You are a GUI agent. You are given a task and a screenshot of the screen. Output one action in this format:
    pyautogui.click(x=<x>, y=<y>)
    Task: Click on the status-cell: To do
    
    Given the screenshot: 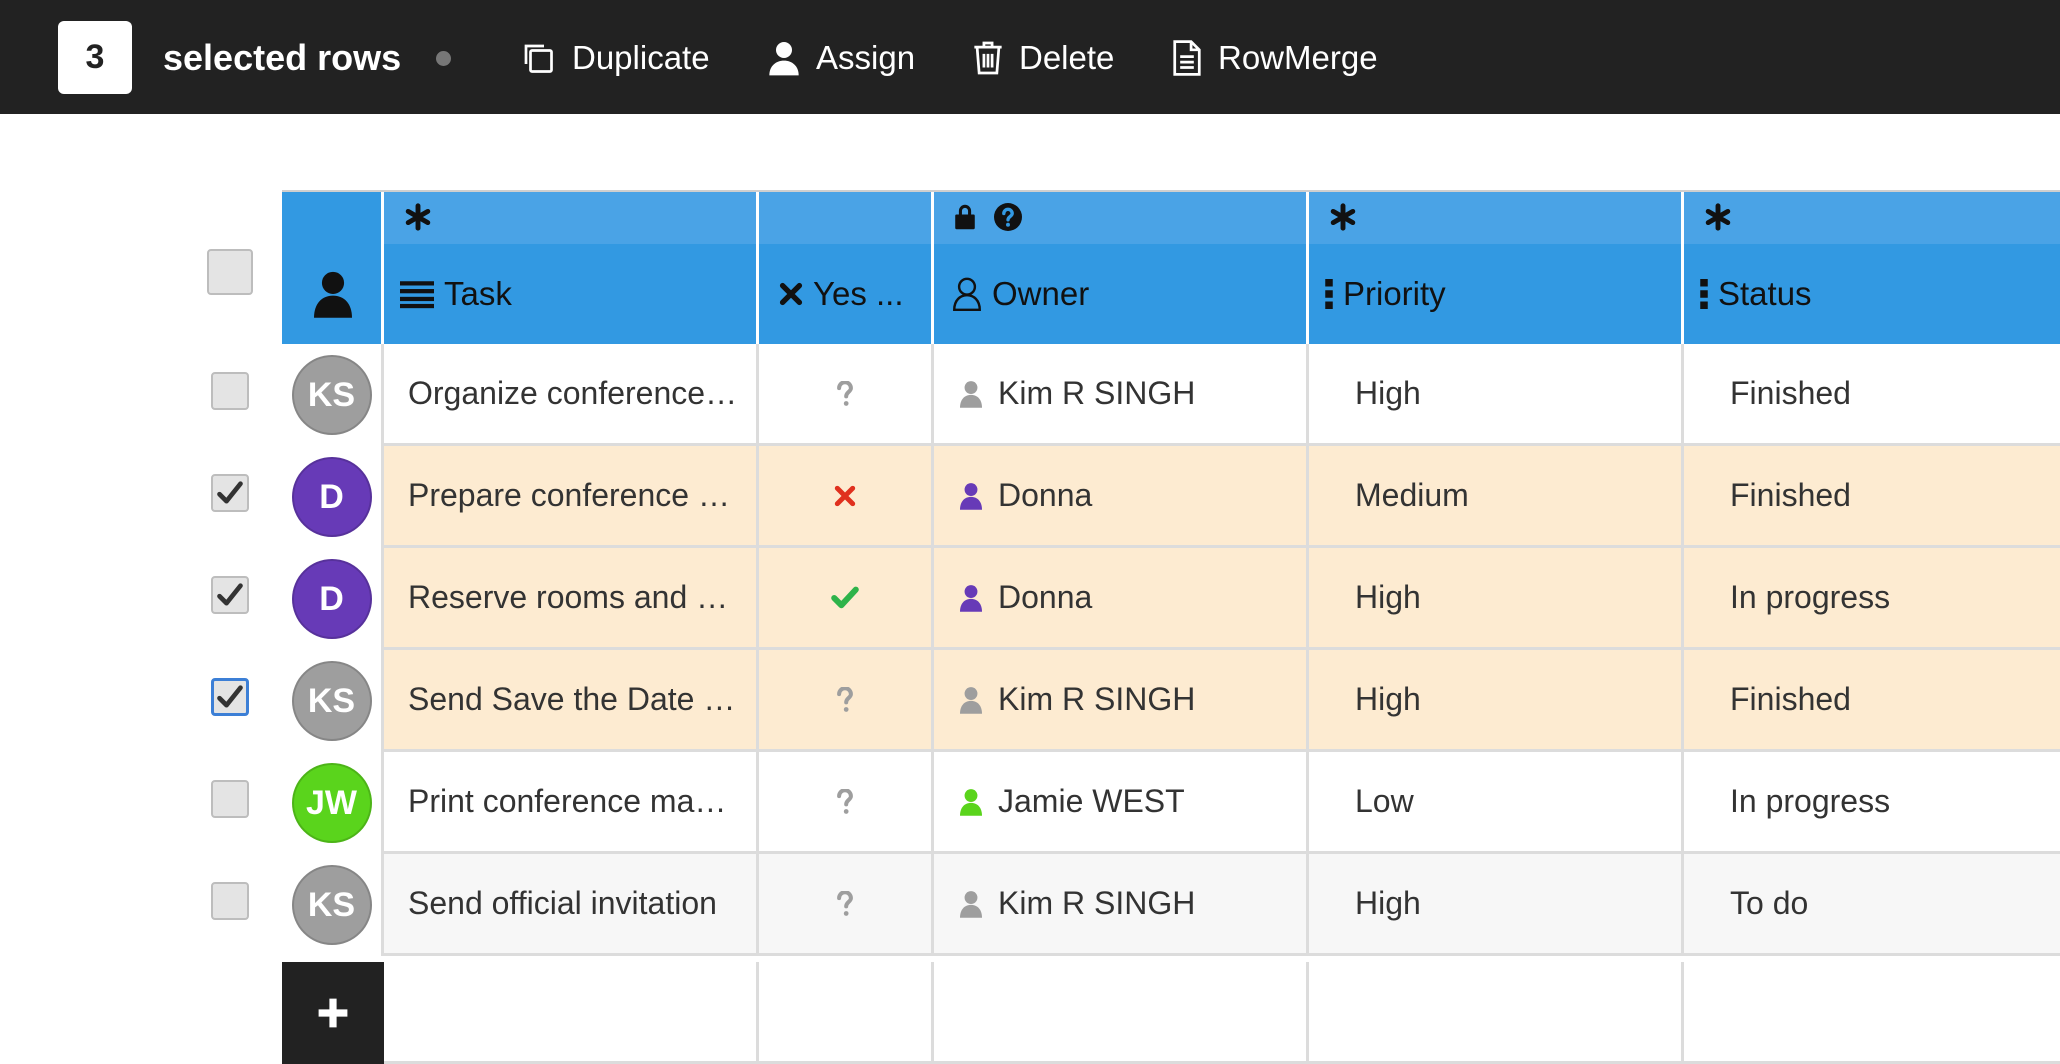 What is the action you would take?
    pyautogui.click(x=1872, y=905)
    